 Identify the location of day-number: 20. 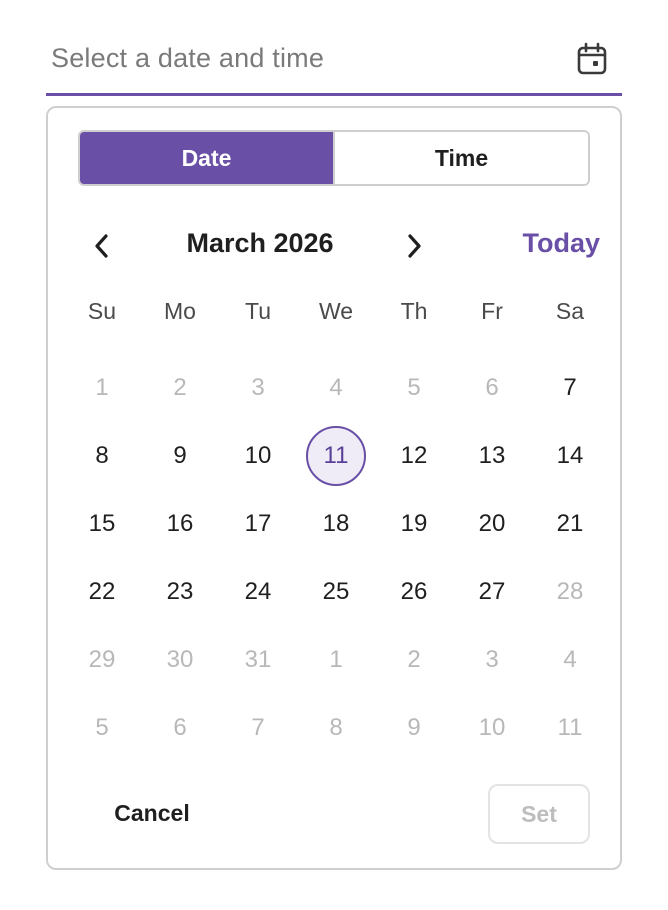
(492, 523).